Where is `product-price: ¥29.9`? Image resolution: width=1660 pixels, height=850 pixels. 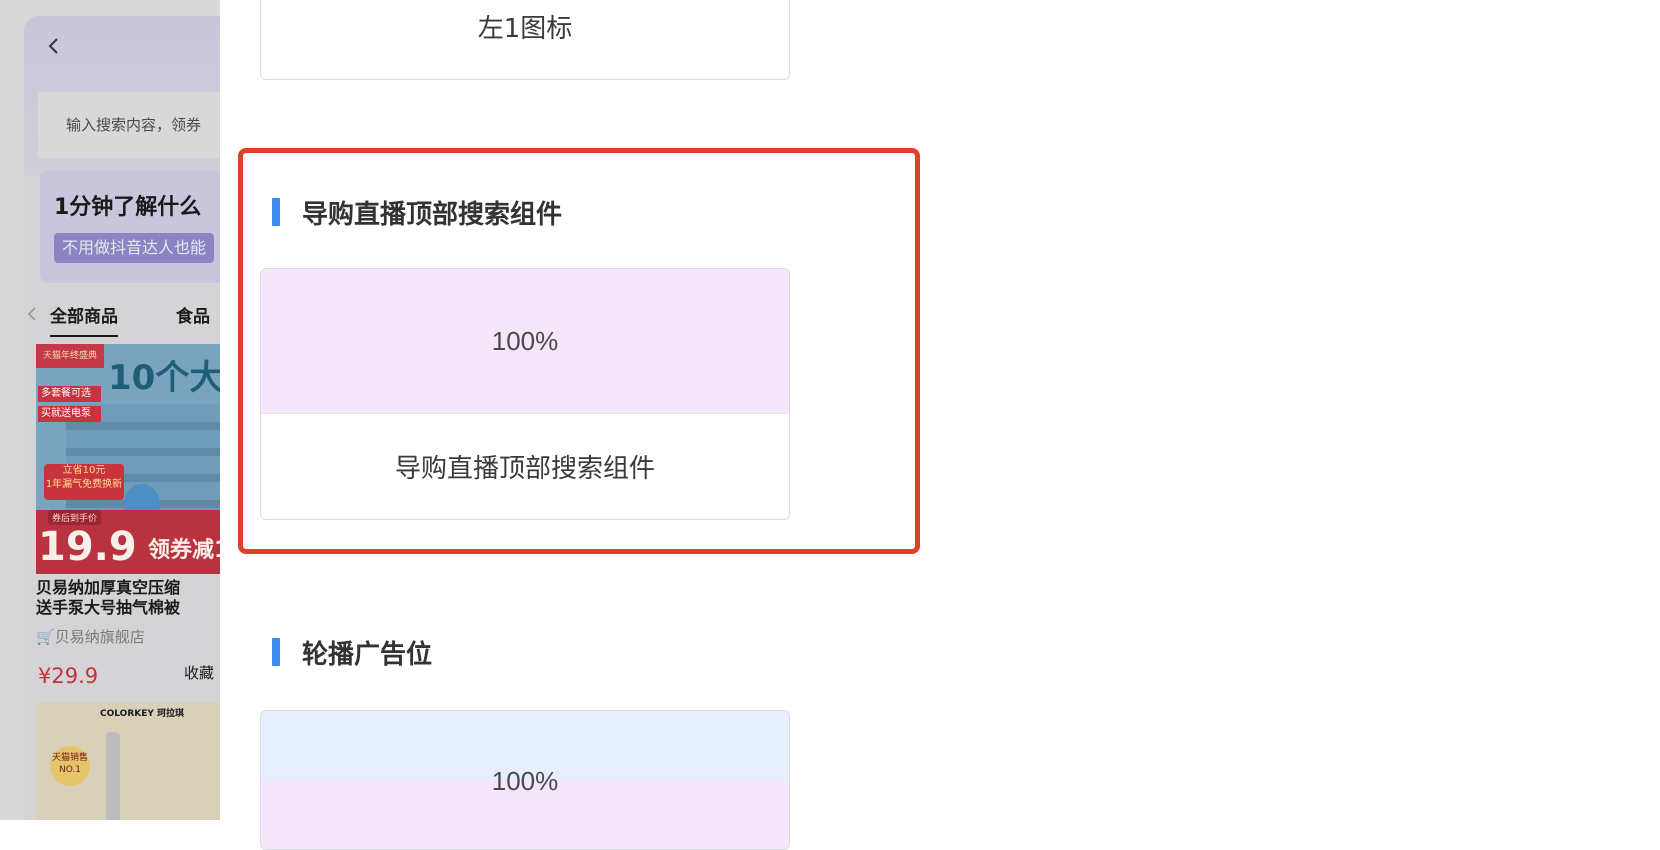 product-price: ¥29.9 is located at coordinates (68, 676).